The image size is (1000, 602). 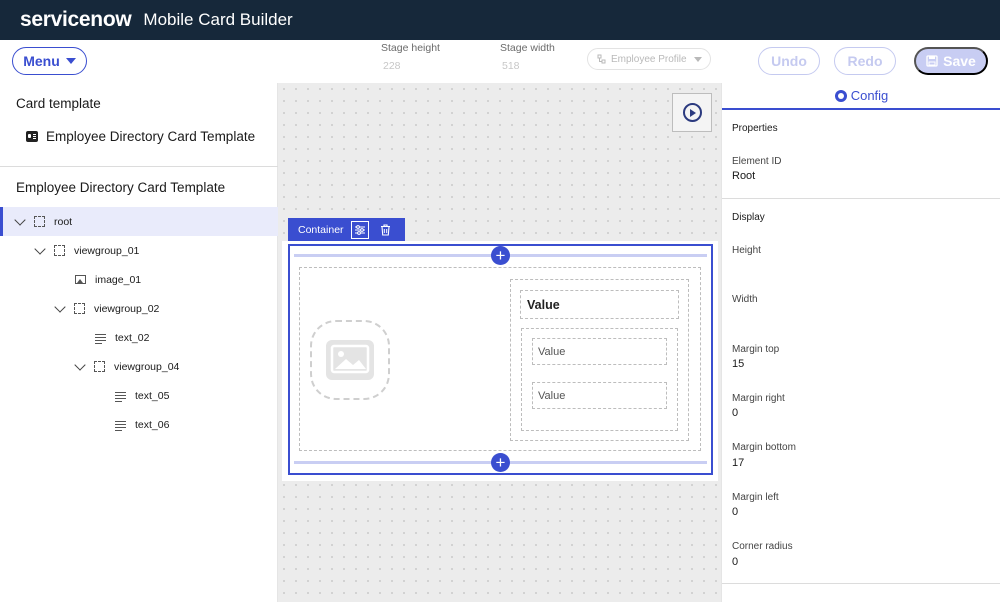 What do you see at coordinates (58, 103) in the screenshot?
I see `card-template-title: Card template` at bounding box center [58, 103].